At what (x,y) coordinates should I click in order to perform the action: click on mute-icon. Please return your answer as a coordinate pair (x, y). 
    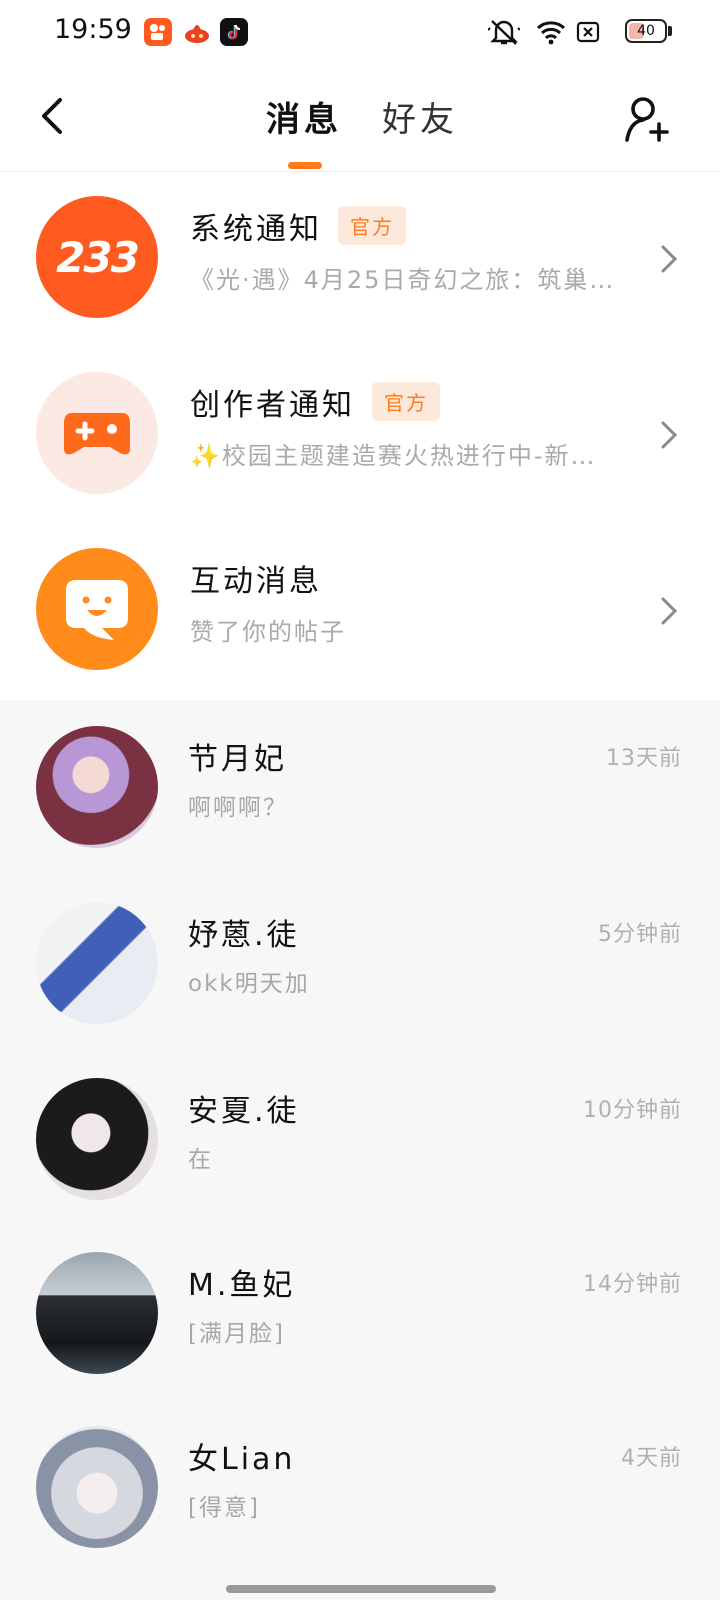
    Looking at the image, I should click on (504, 32).